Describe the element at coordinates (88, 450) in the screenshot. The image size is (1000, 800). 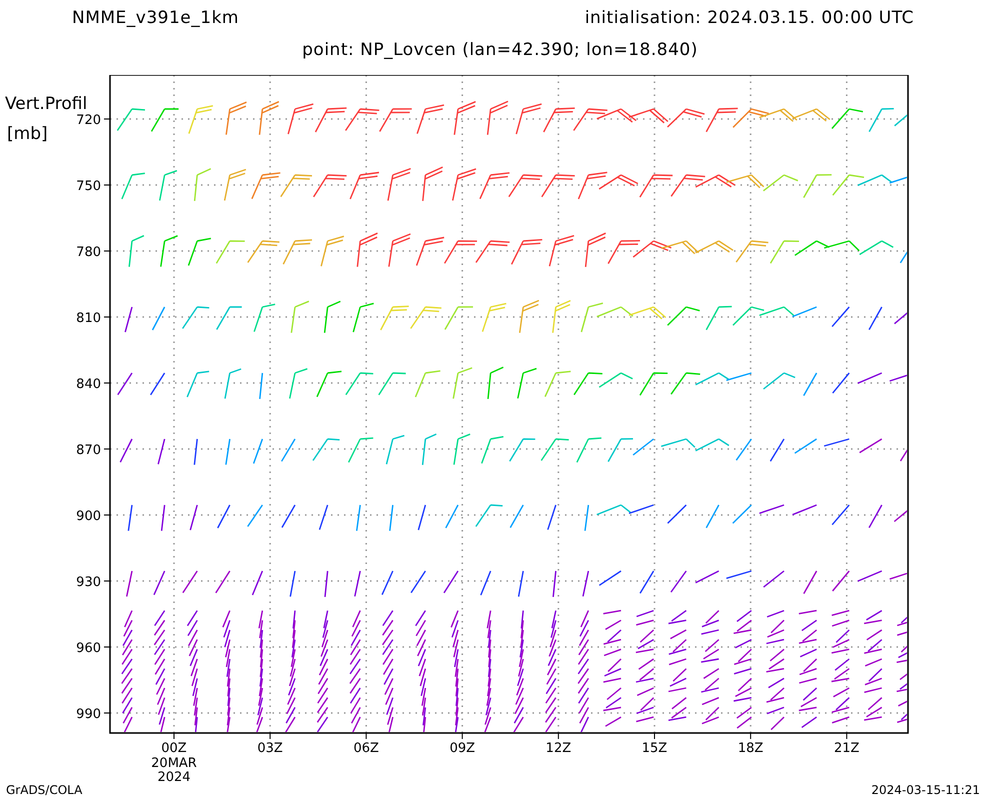
I see `y-tick-label: 870` at that location.